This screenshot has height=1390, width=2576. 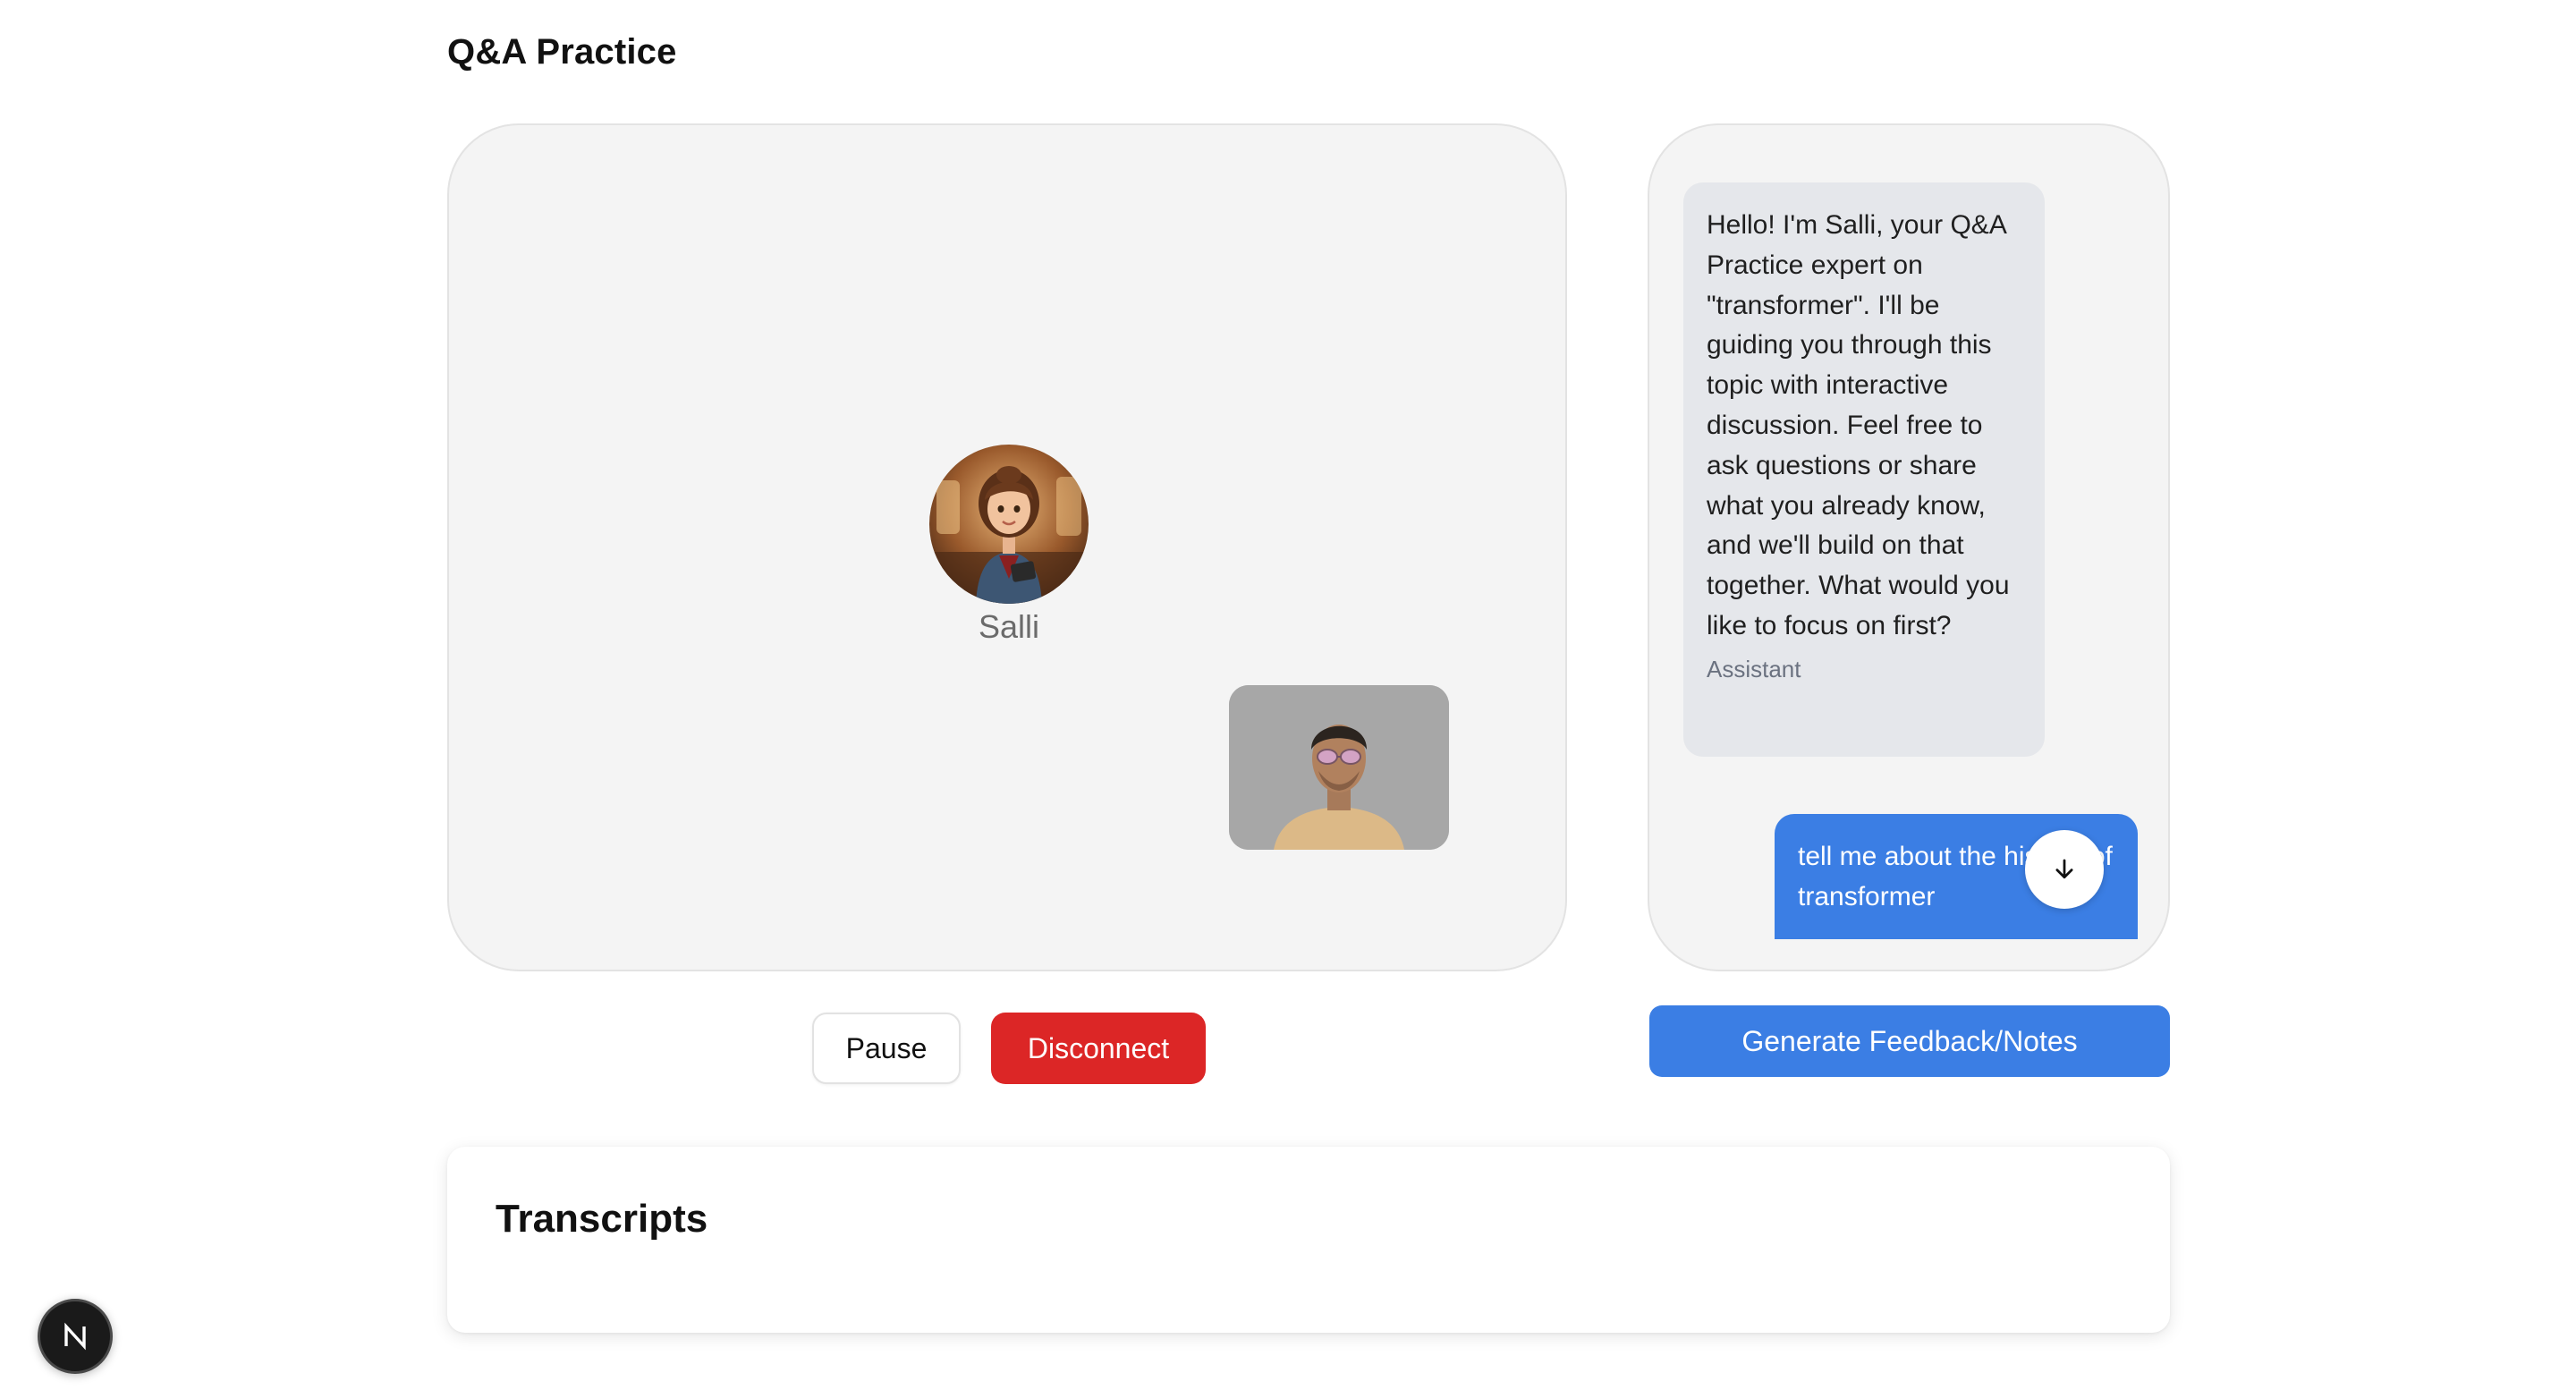 What do you see at coordinates (1098, 1048) in the screenshot?
I see `disconnect-button: Disconnect` at bounding box center [1098, 1048].